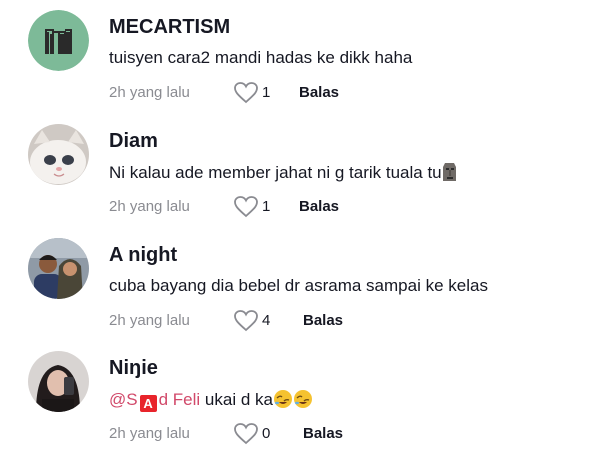 Image resolution: width=603 pixels, height=451 pixels. I want to click on username: MECARTISM, so click(169, 27).